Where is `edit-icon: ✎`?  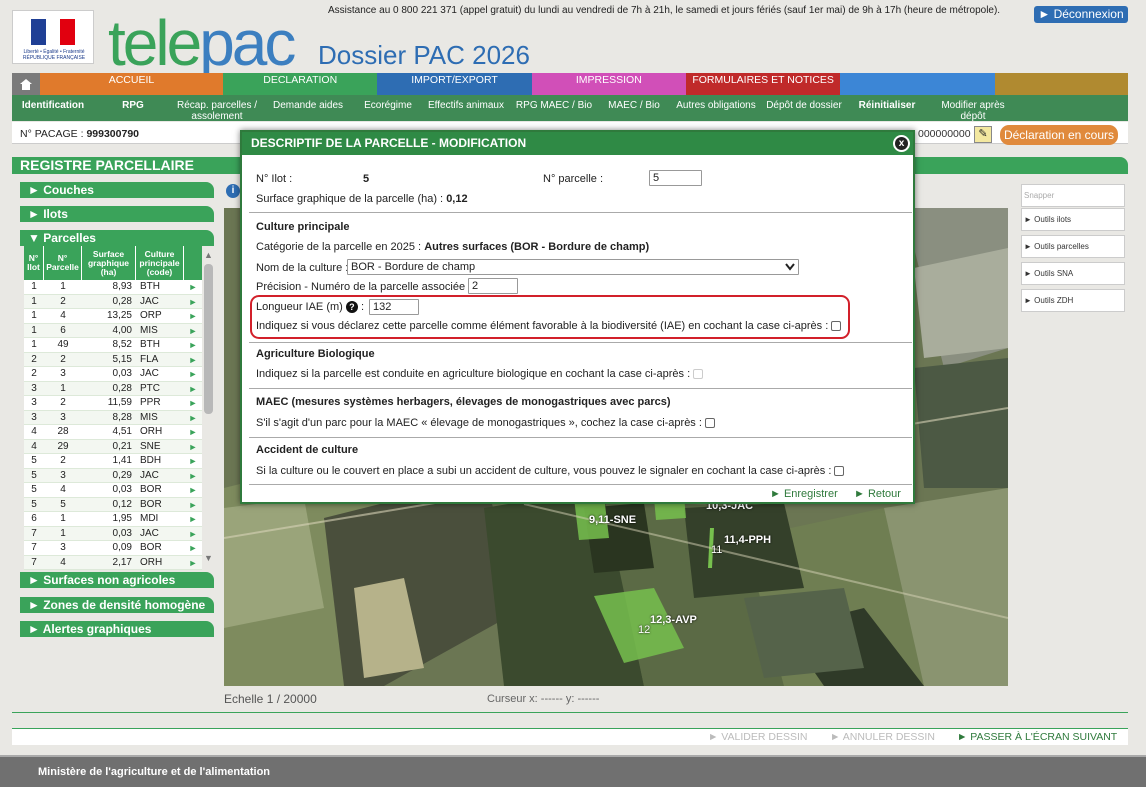 edit-icon: ✎ is located at coordinates (983, 134).